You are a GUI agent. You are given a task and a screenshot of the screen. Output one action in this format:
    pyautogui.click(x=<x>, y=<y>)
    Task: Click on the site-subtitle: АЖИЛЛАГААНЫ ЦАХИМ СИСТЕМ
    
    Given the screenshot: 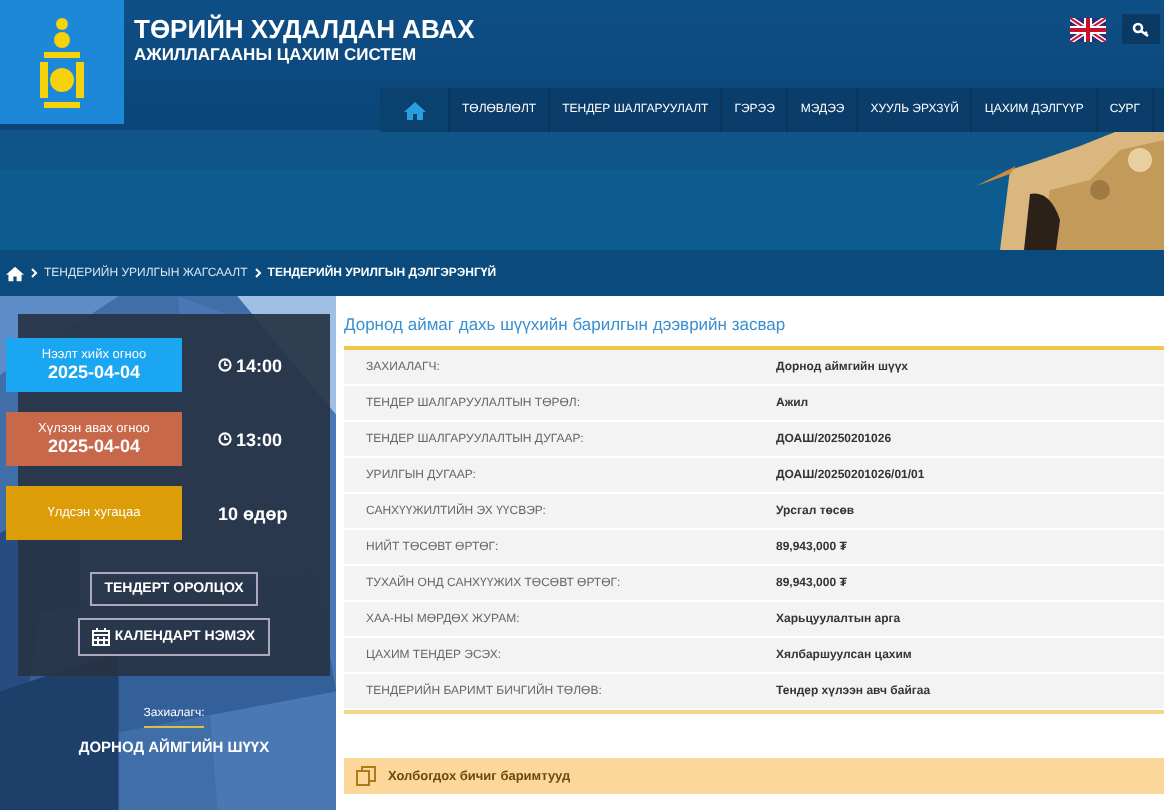 What is the action you would take?
    pyautogui.click(x=275, y=54)
    